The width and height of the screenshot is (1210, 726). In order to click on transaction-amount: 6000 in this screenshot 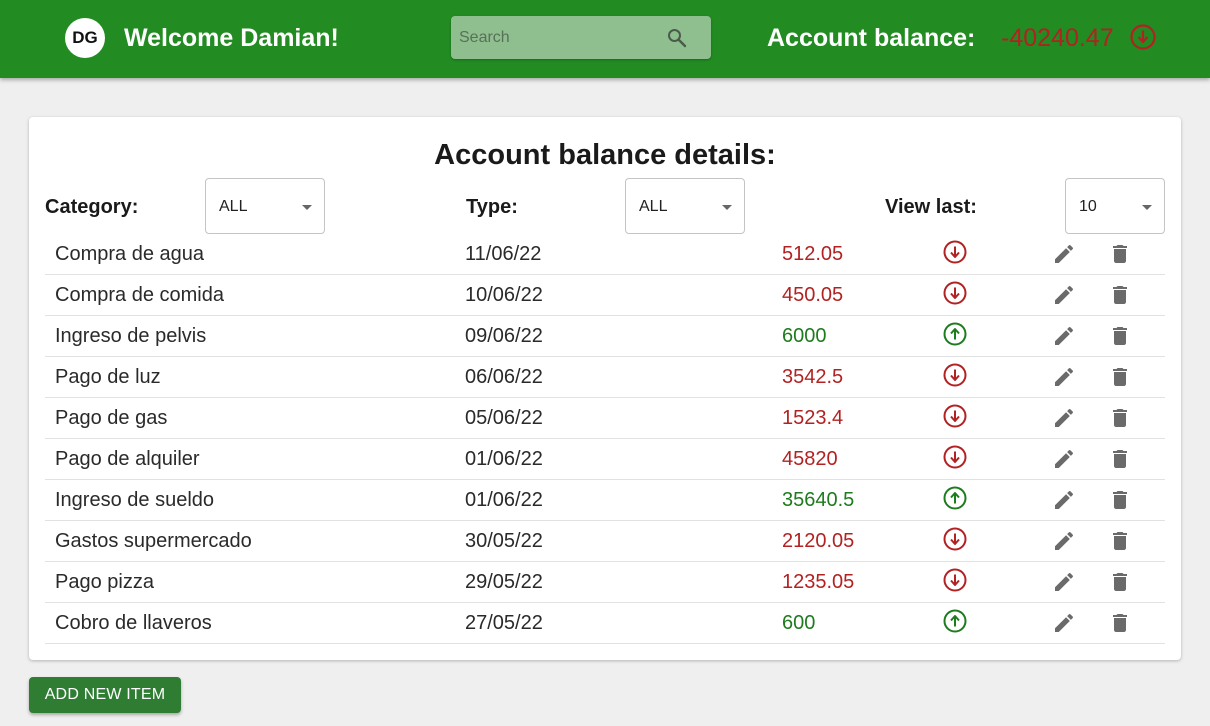, I will do `click(804, 336)`.